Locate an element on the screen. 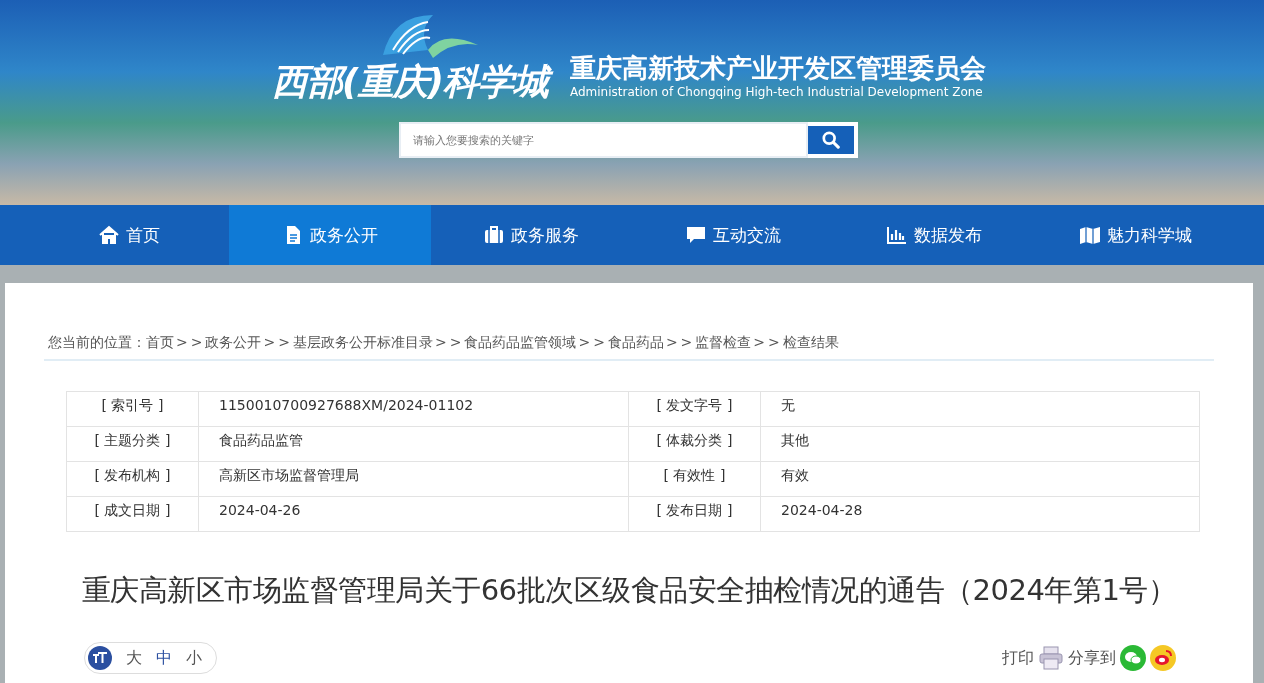 The image size is (1264, 683). comment-icon is located at coordinates (695, 235).